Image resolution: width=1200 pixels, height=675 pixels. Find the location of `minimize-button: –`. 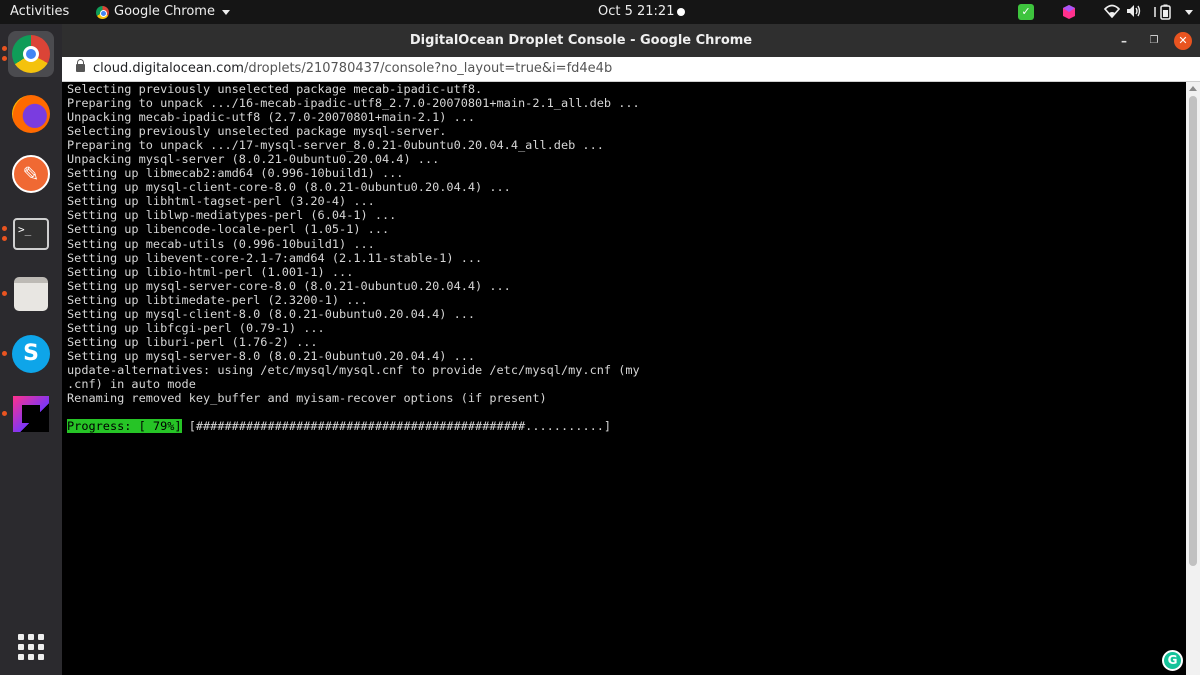

minimize-button: – is located at coordinates (1124, 41).